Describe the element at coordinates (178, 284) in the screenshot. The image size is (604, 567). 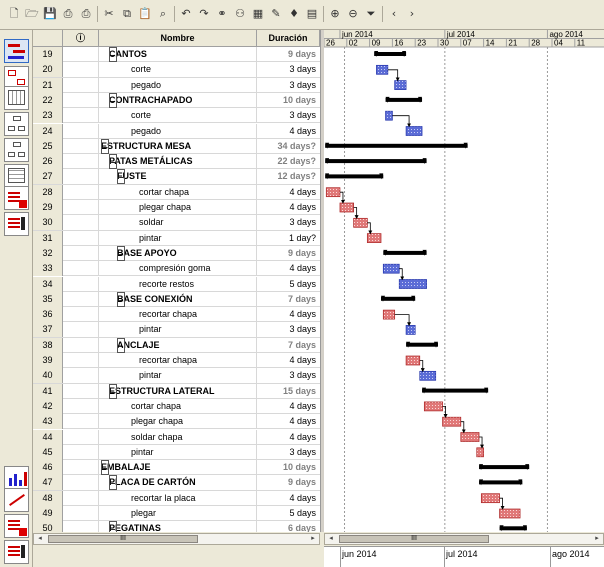
I see `task-name-cell: recorte restos` at that location.